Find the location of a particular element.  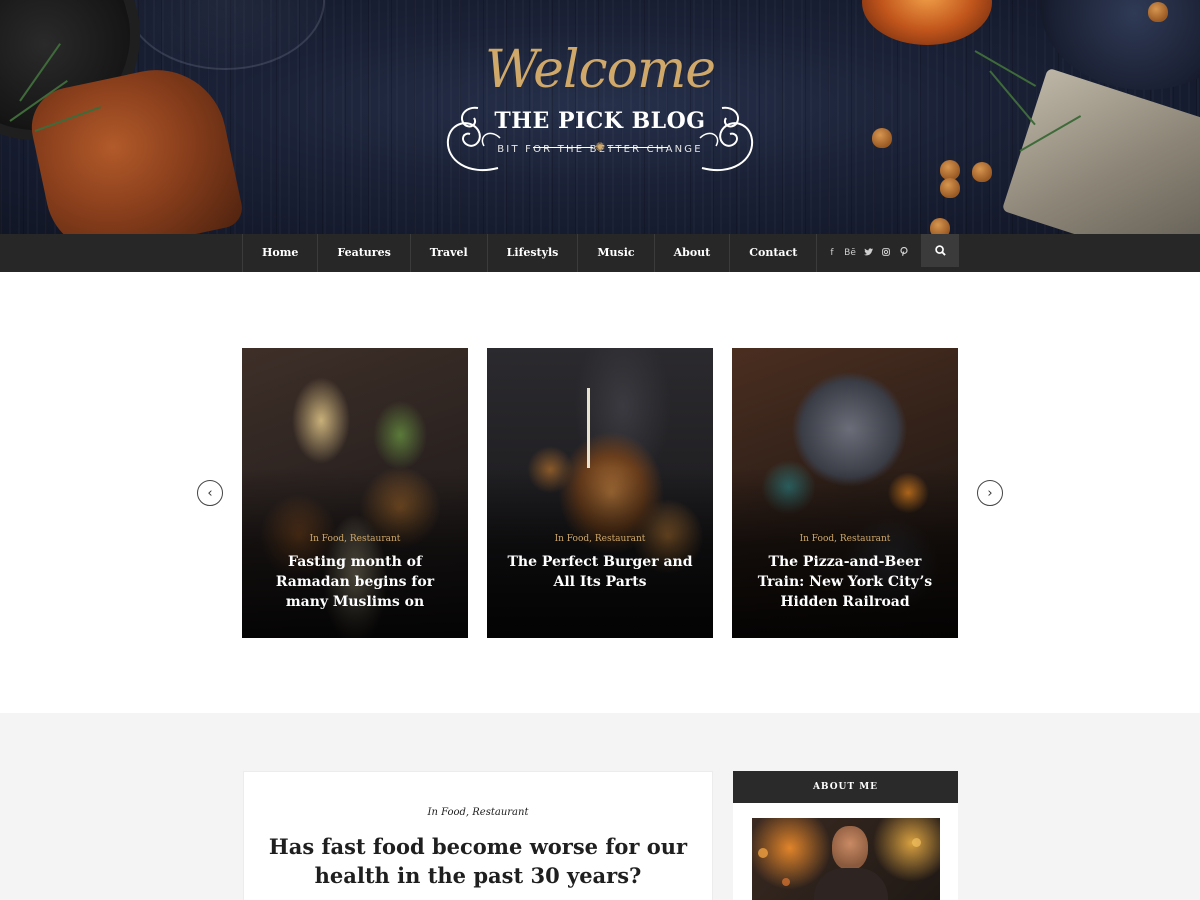

nav-item-travel: Travel is located at coordinates (449, 253).